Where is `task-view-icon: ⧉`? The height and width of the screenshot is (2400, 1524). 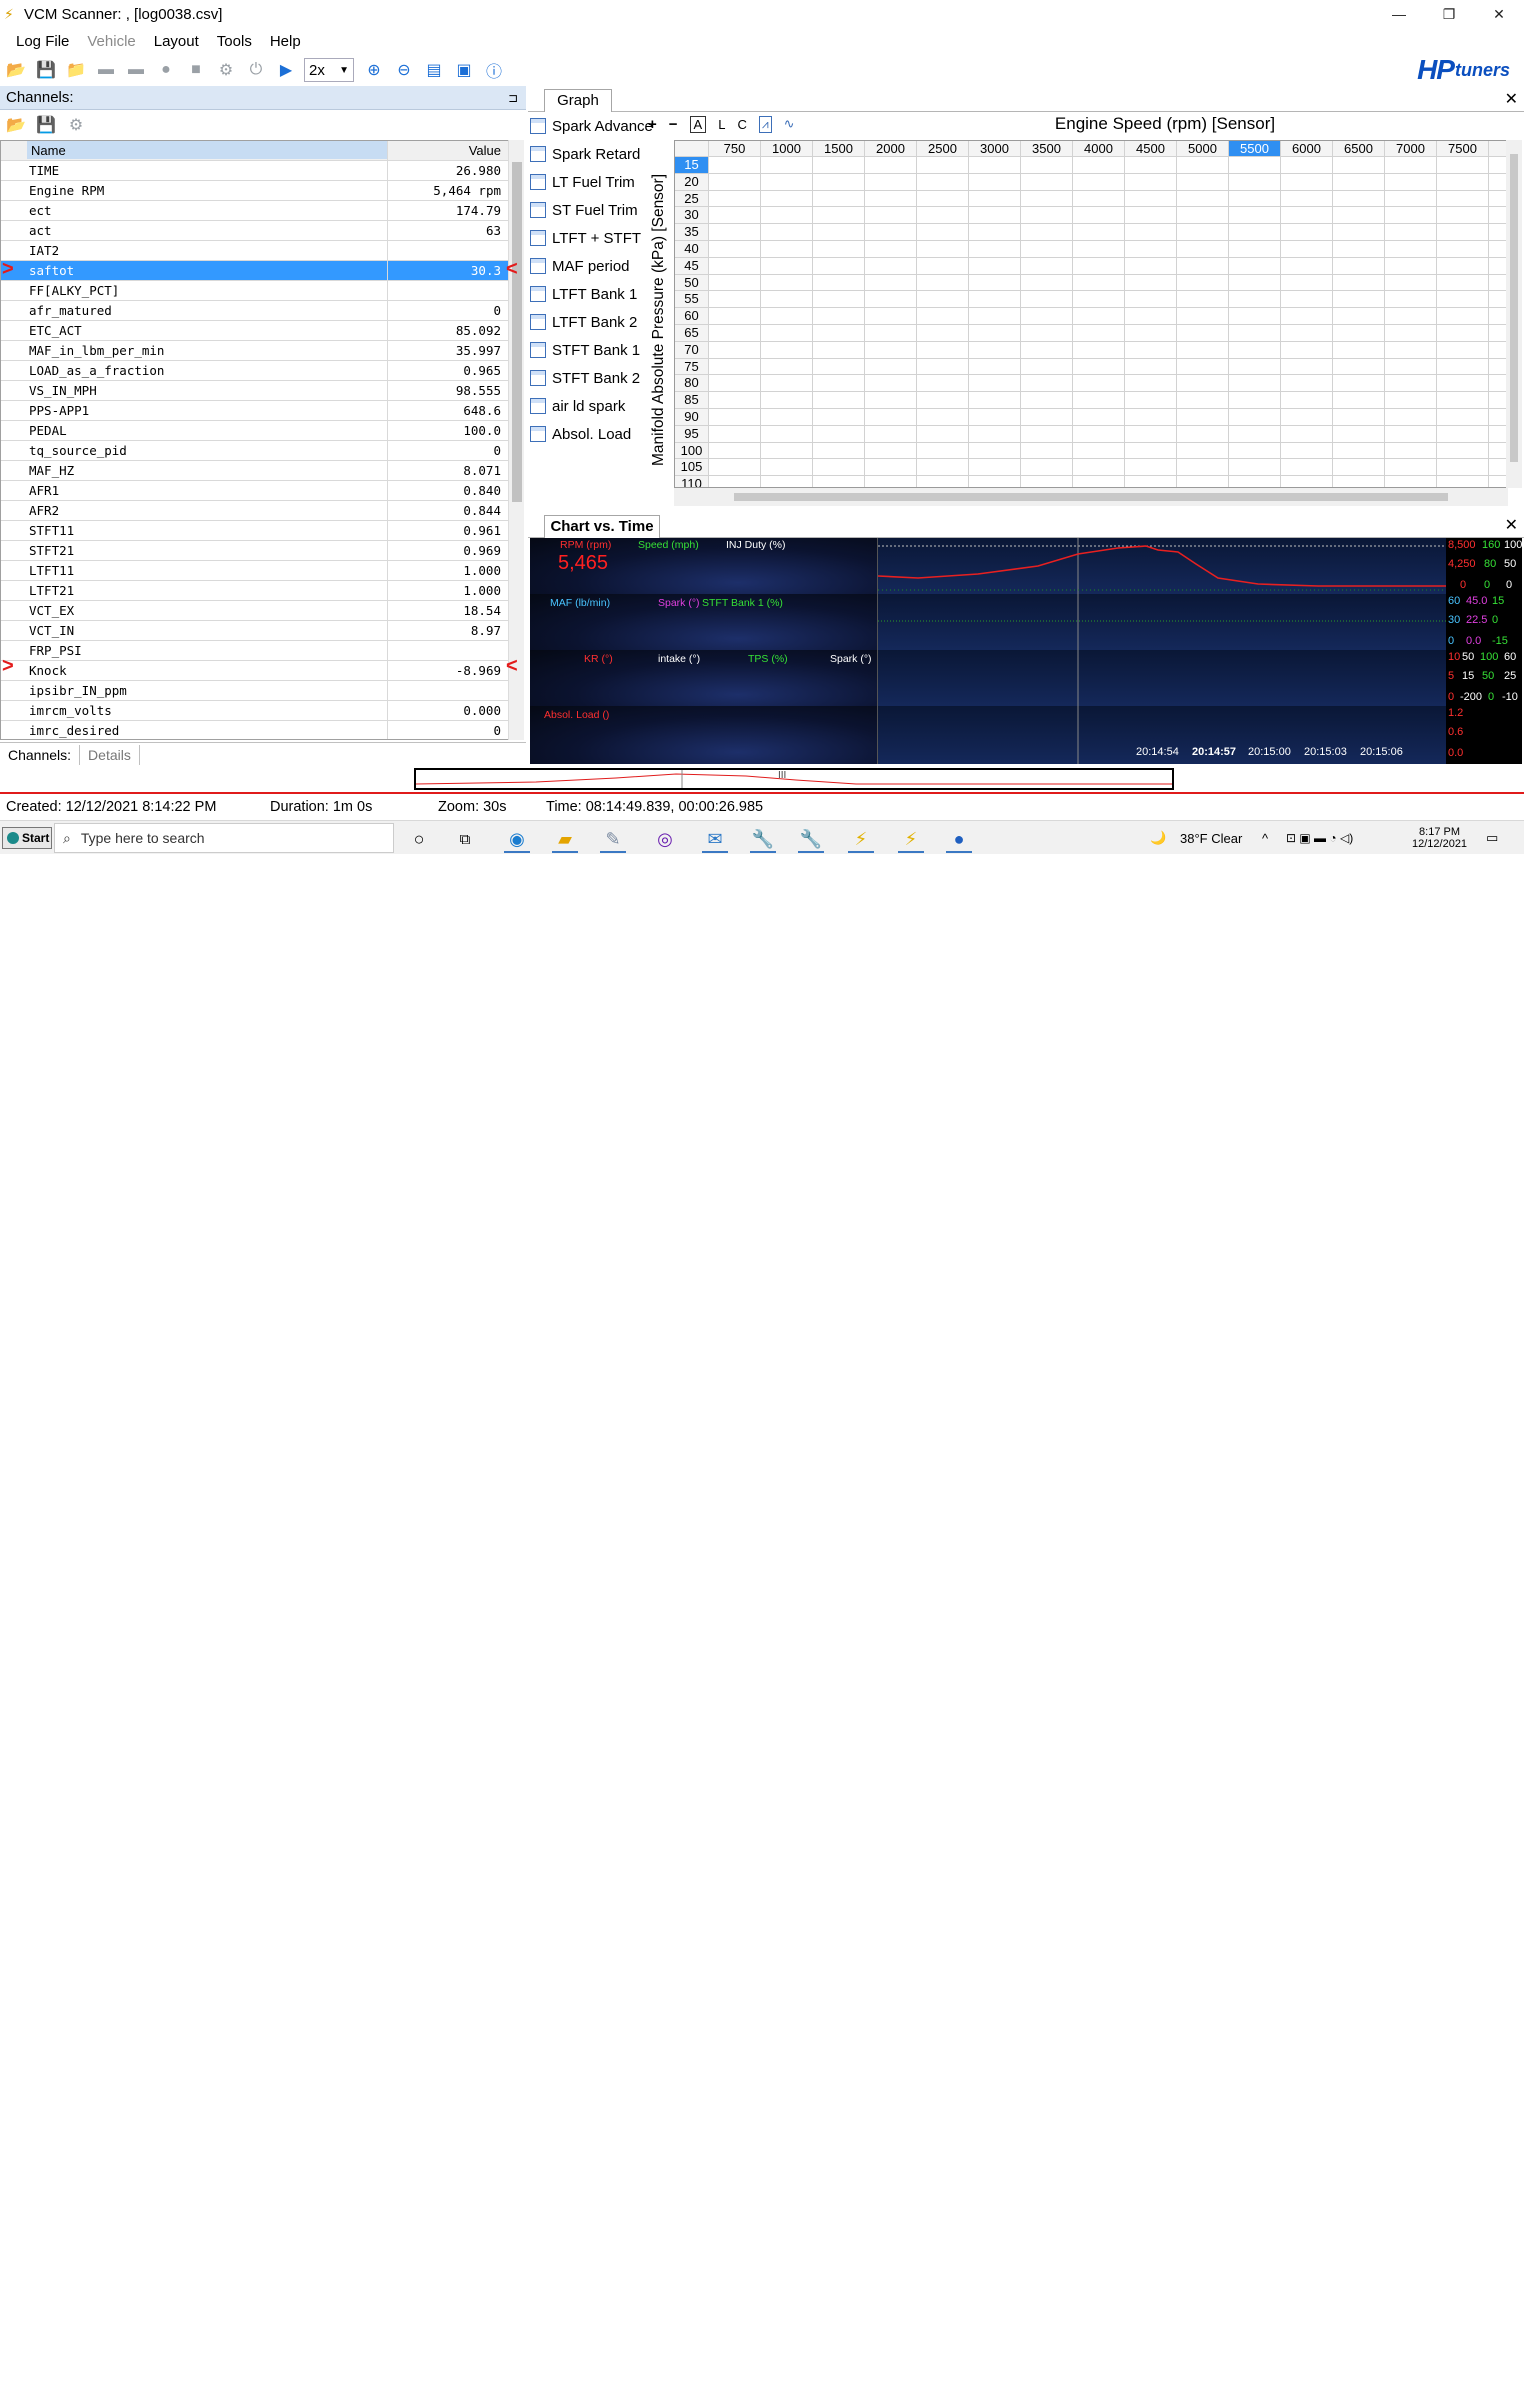
task-view-icon: ⧉ is located at coordinates (465, 839).